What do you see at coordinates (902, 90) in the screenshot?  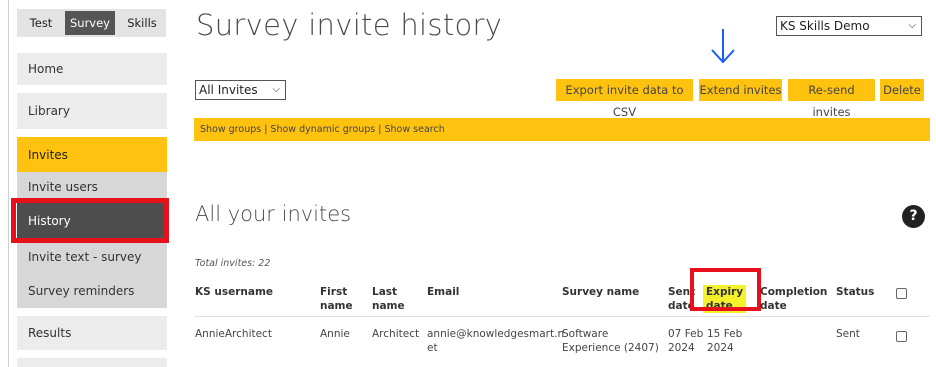 I see `delete-button: Delete` at bounding box center [902, 90].